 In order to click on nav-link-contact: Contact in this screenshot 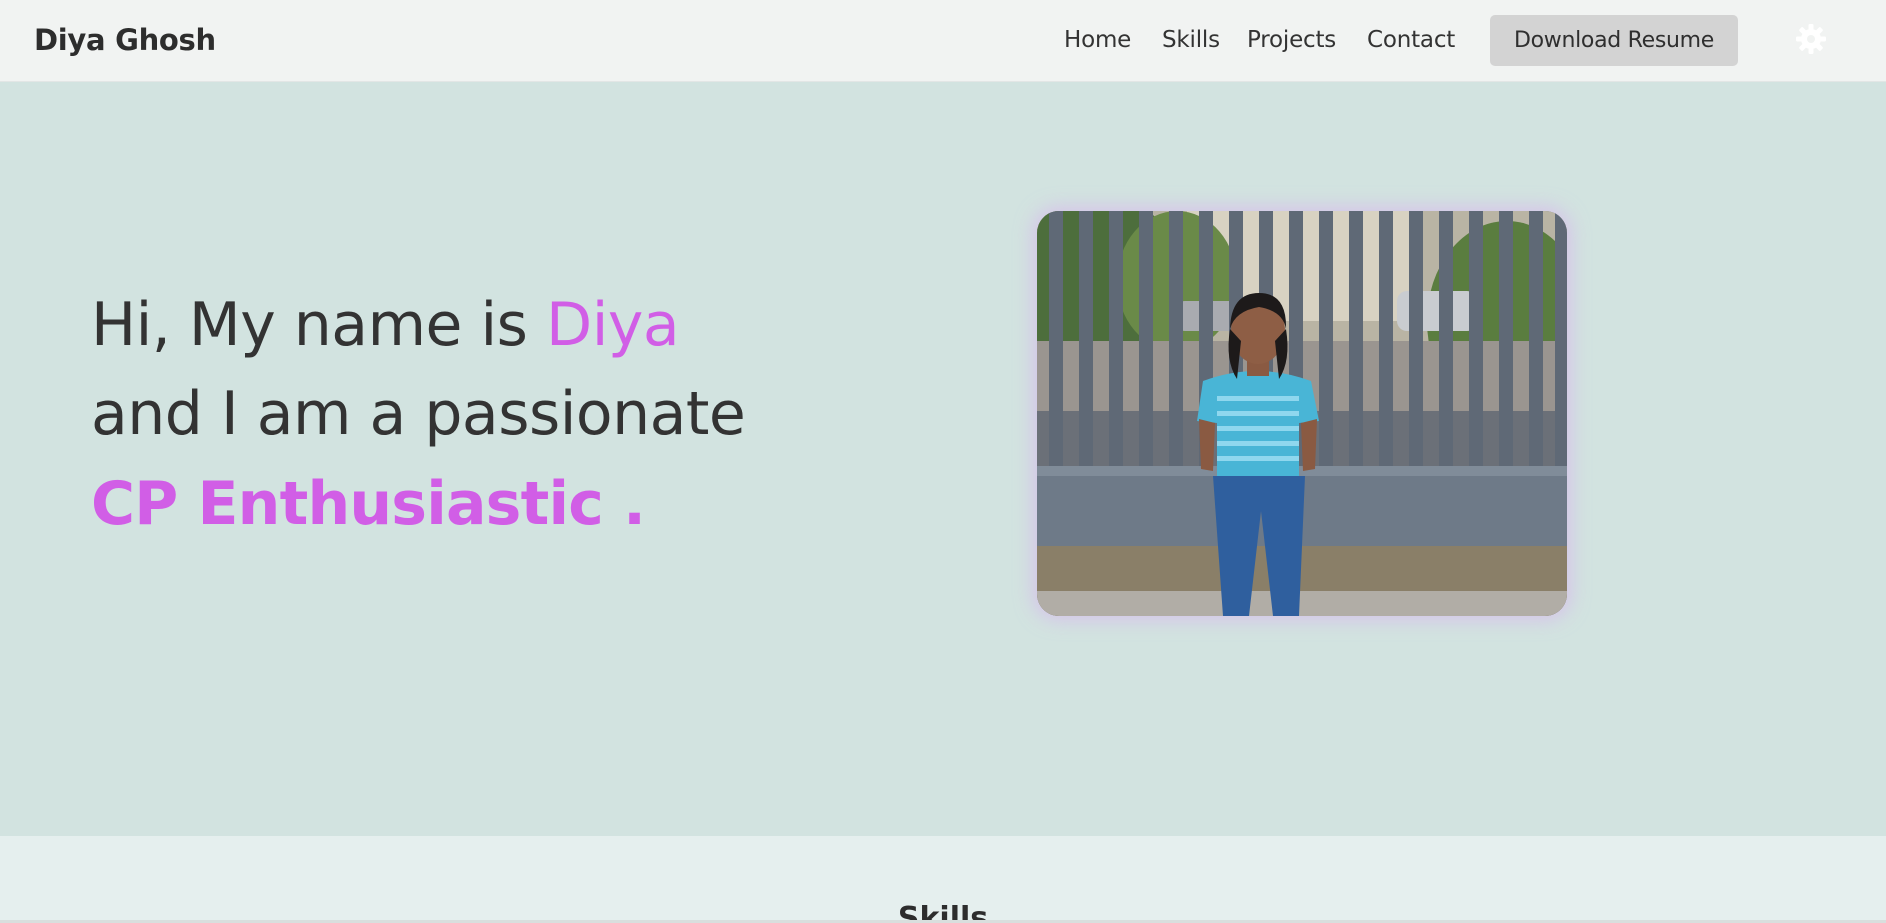, I will do `click(1411, 40)`.